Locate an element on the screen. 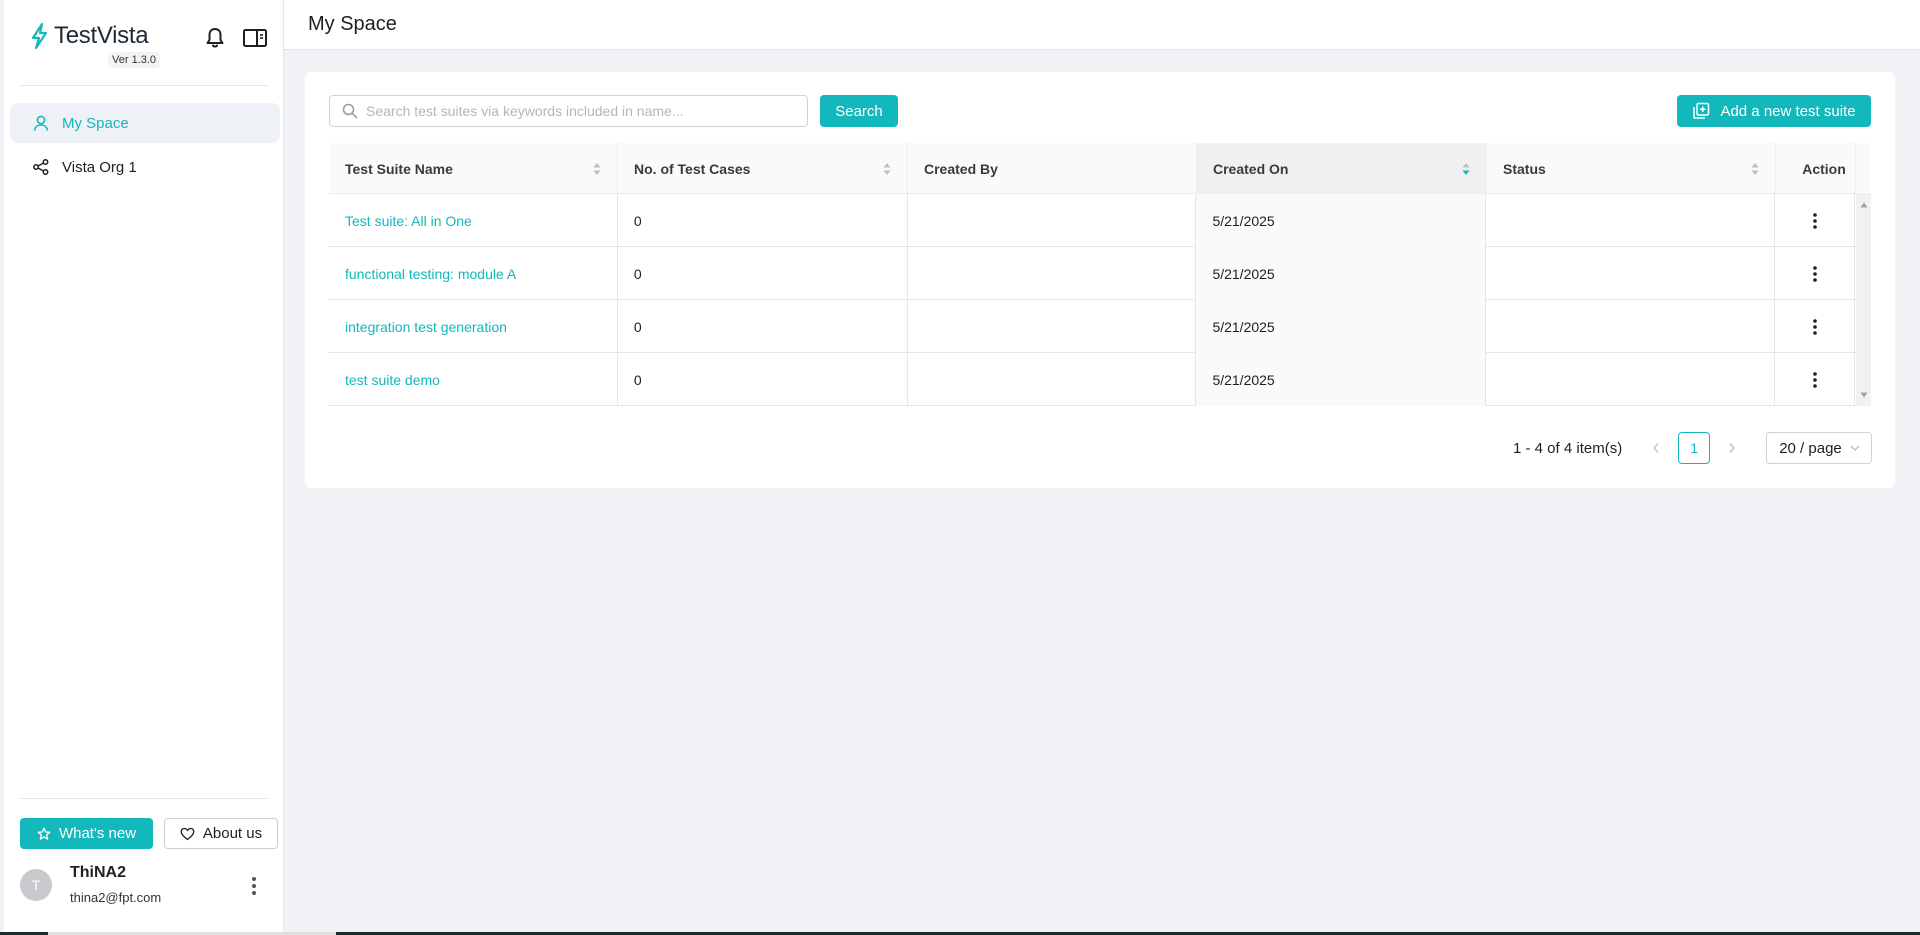 The image size is (1920, 935). table-row: test suite demo 0 5/21/2025 is located at coordinates (1100, 379).